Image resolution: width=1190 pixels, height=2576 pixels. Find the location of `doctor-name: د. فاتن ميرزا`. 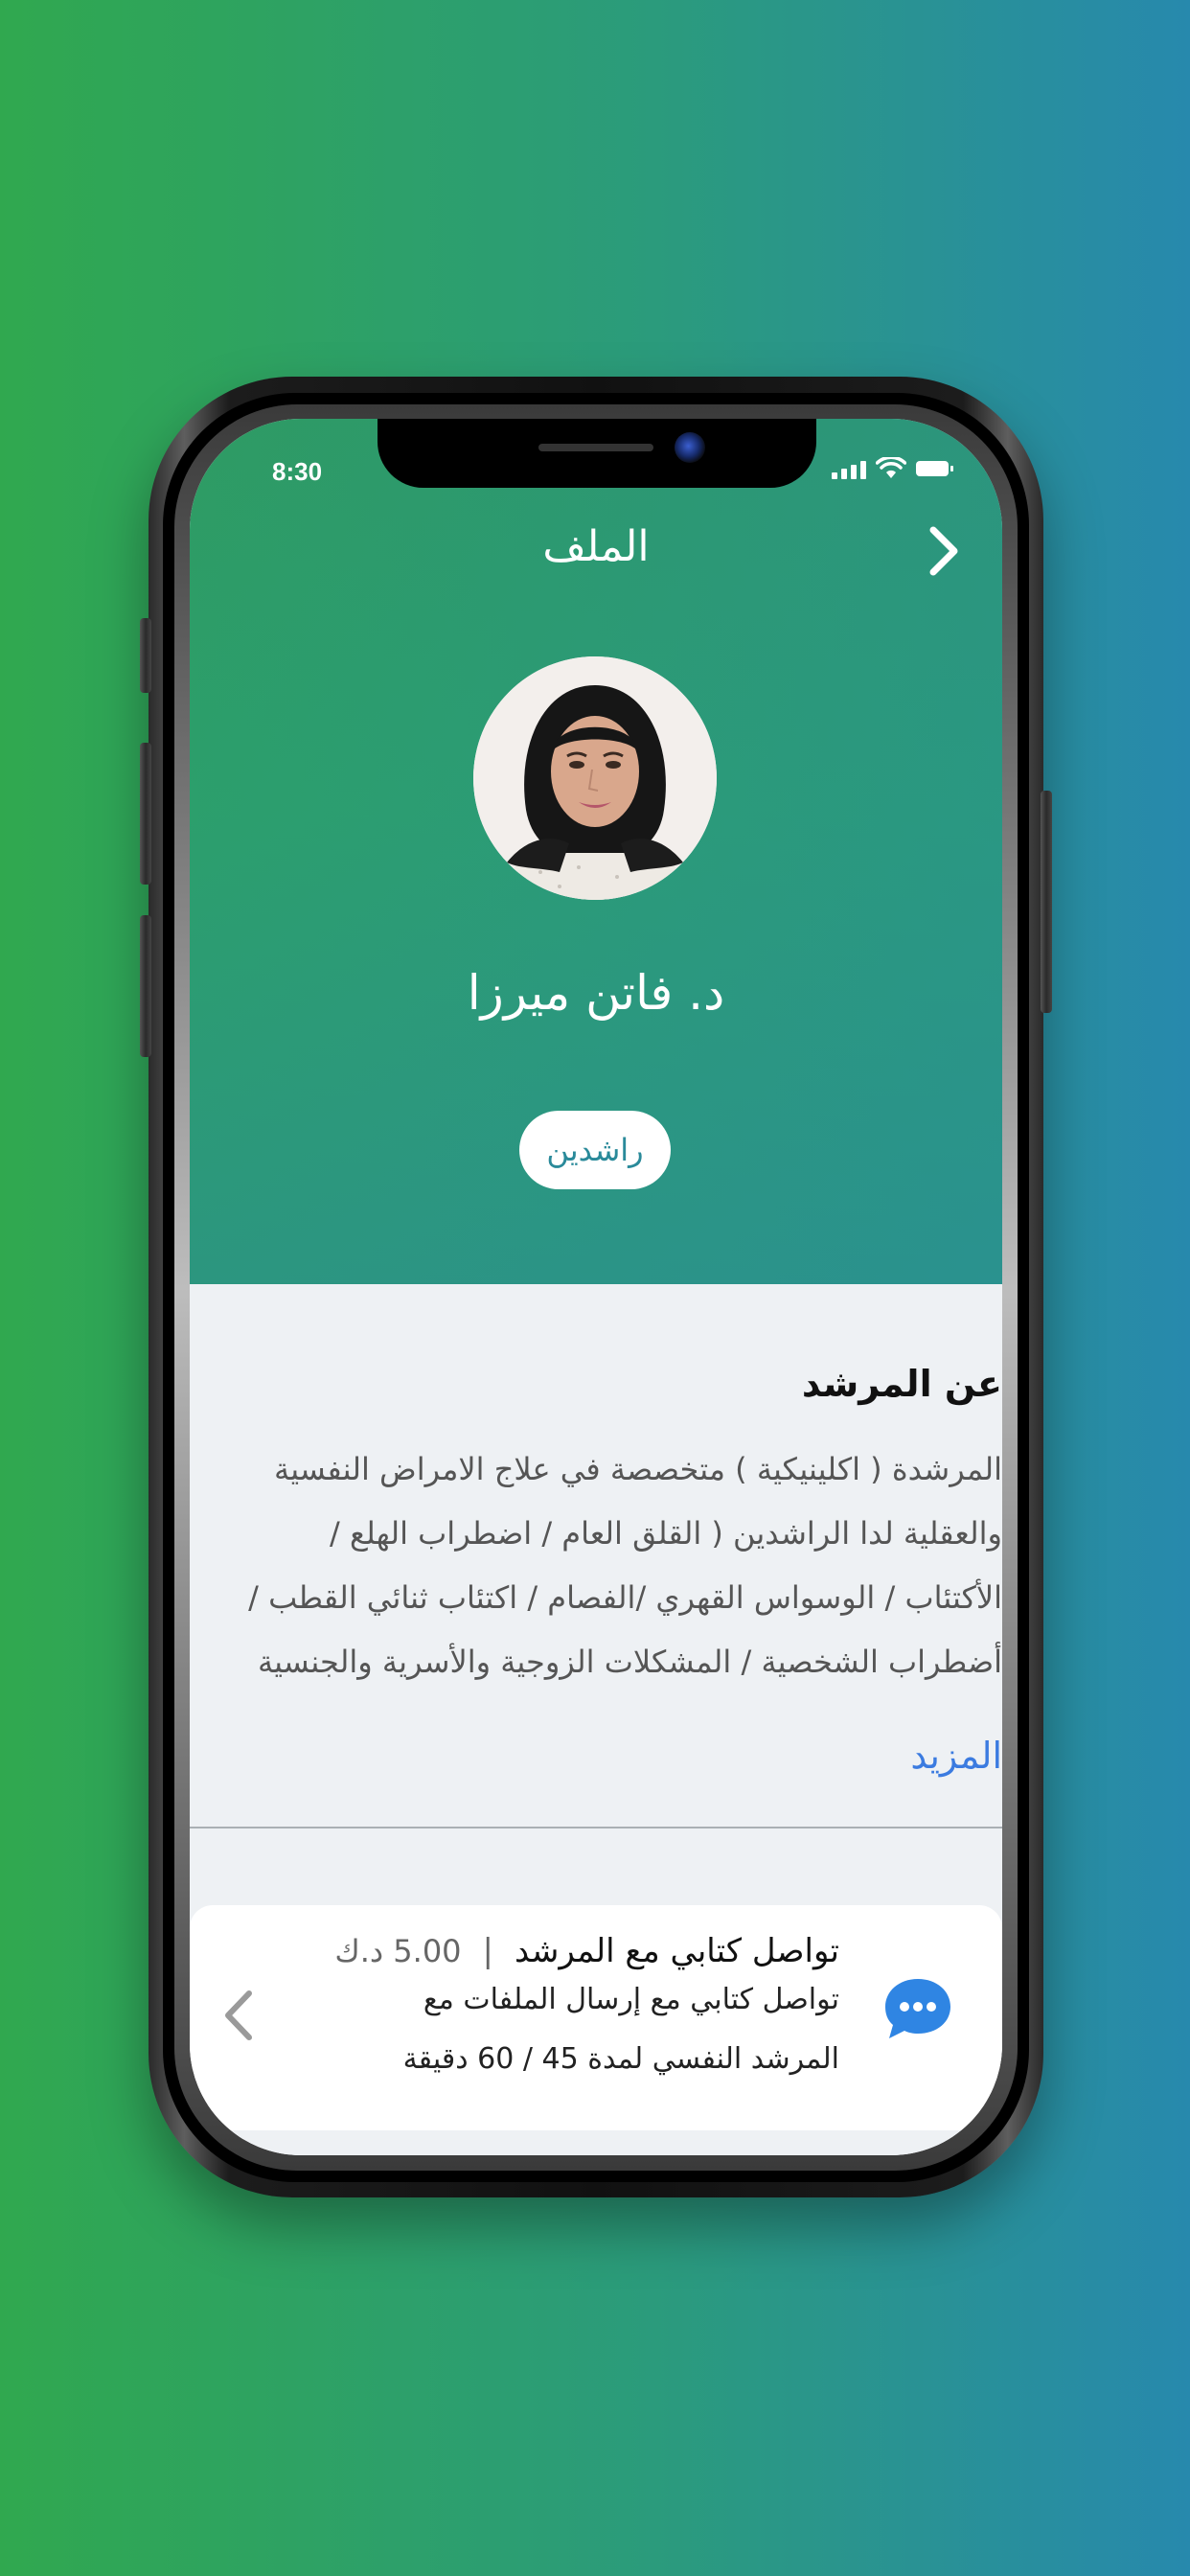

doctor-name: د. فاتن ميرزا is located at coordinates (596, 993).